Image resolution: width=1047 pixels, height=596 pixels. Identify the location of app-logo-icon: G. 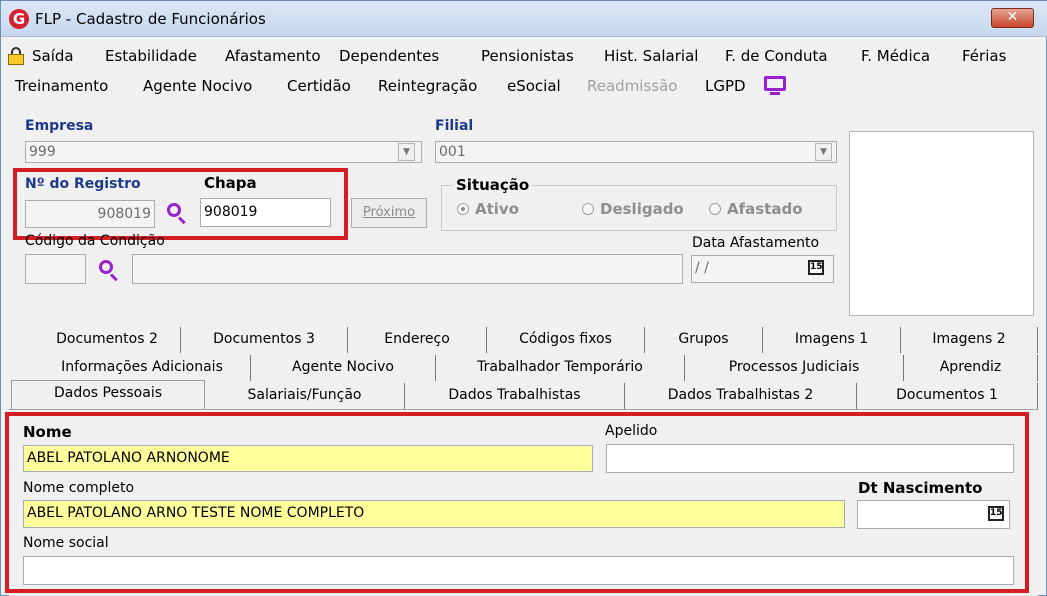
(19, 19).